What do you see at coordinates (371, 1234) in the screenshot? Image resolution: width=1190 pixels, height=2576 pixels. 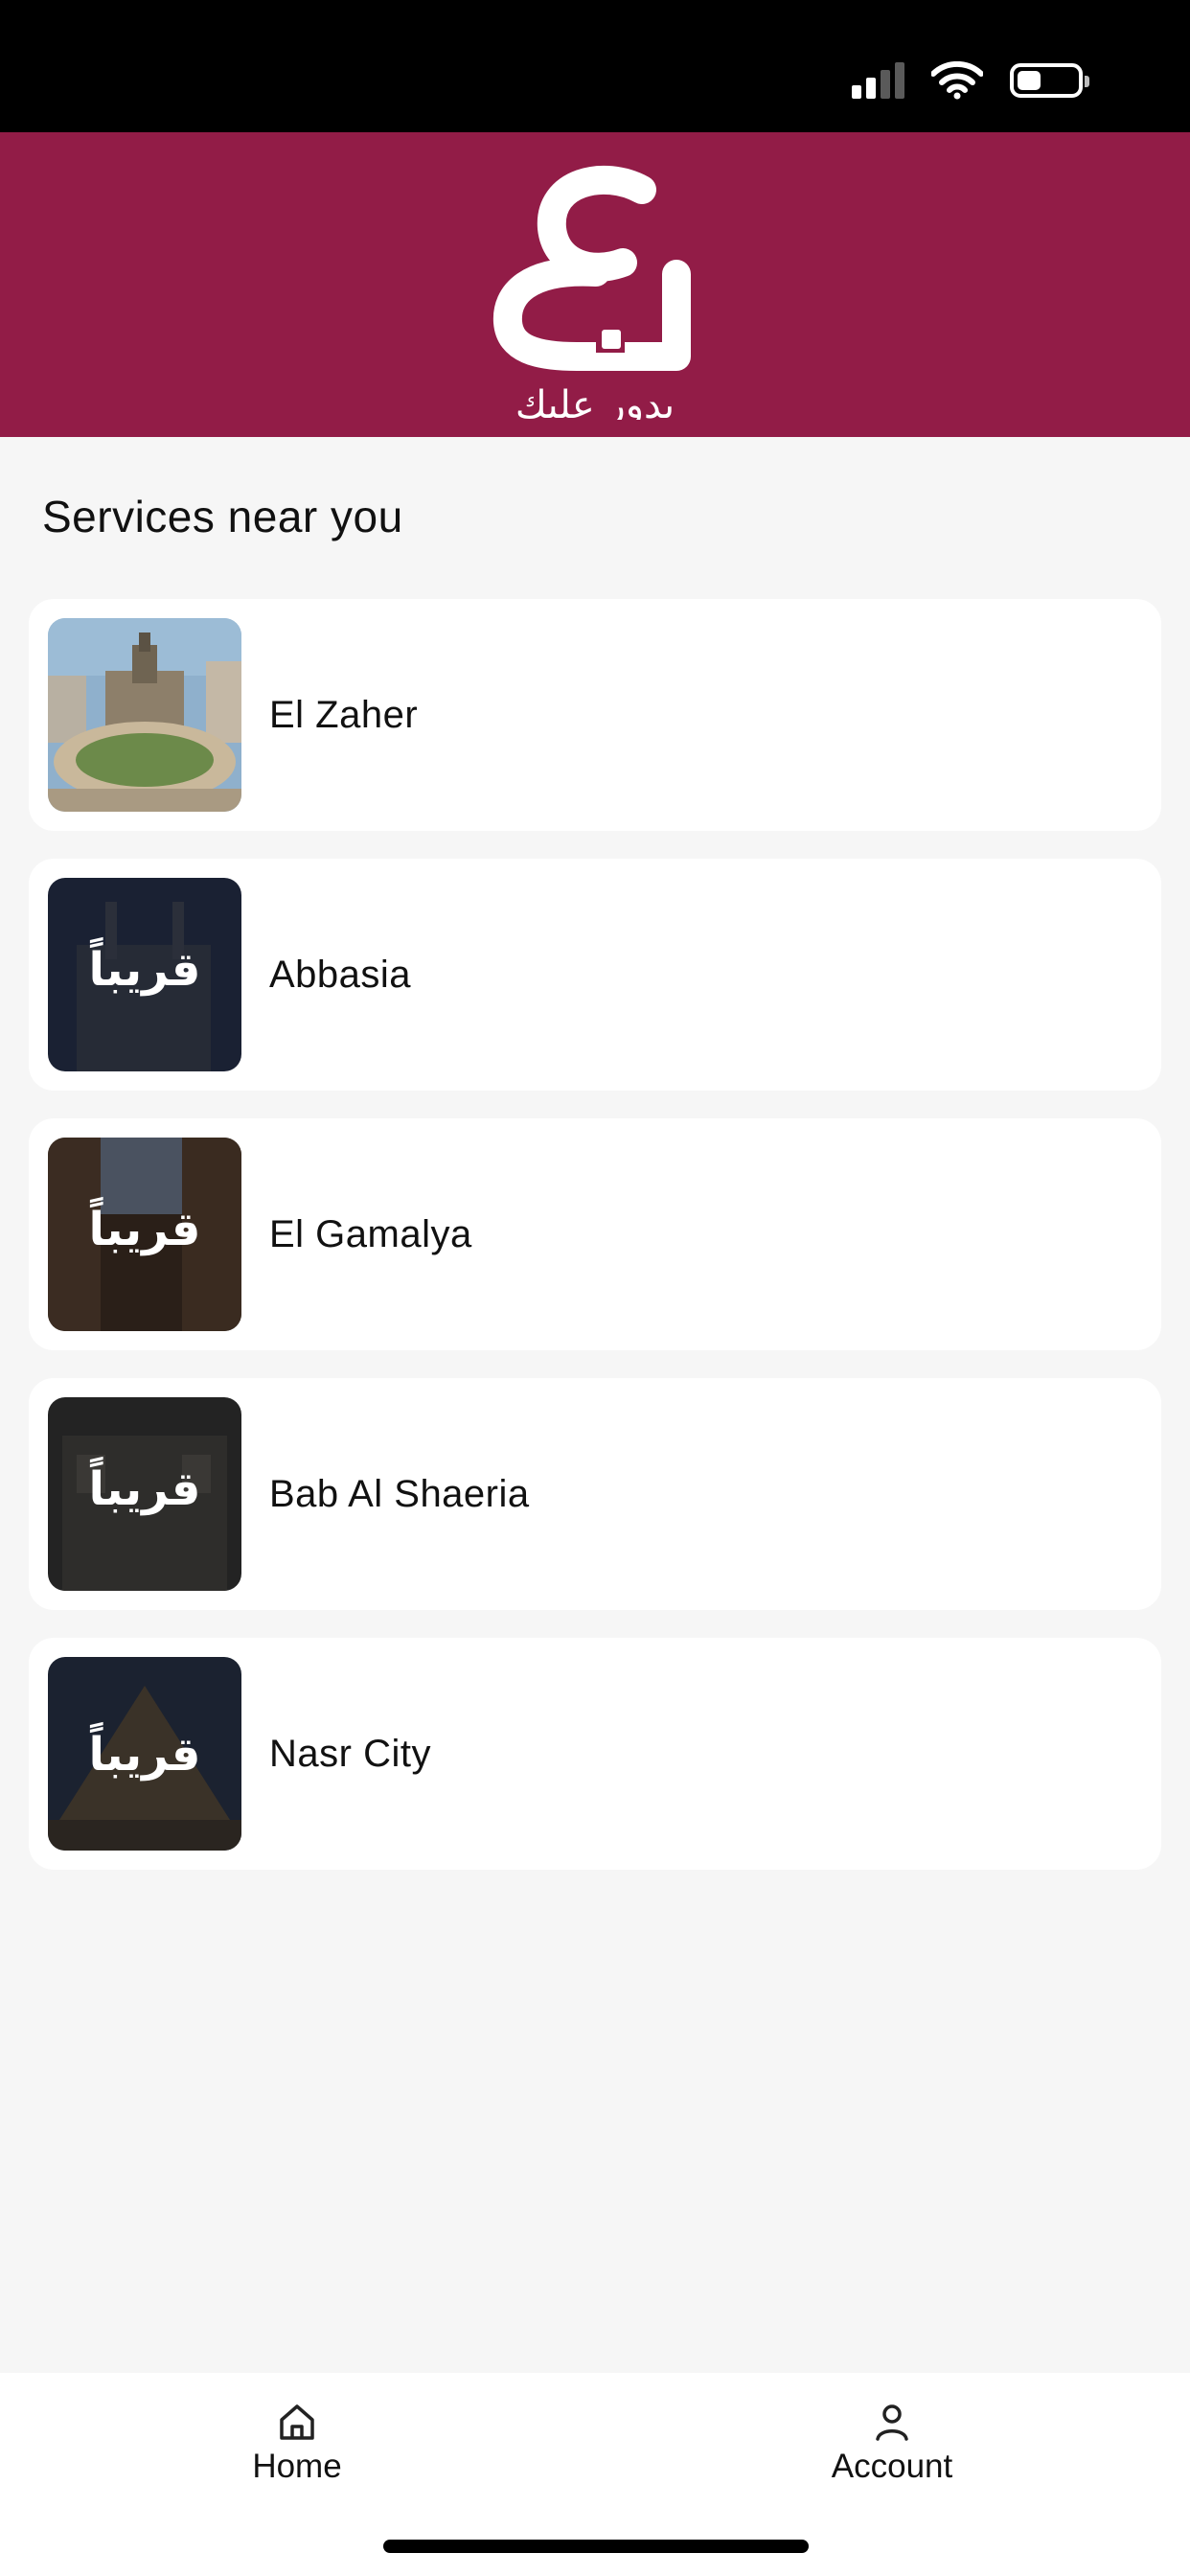 I see `service-label: El Gamalya` at bounding box center [371, 1234].